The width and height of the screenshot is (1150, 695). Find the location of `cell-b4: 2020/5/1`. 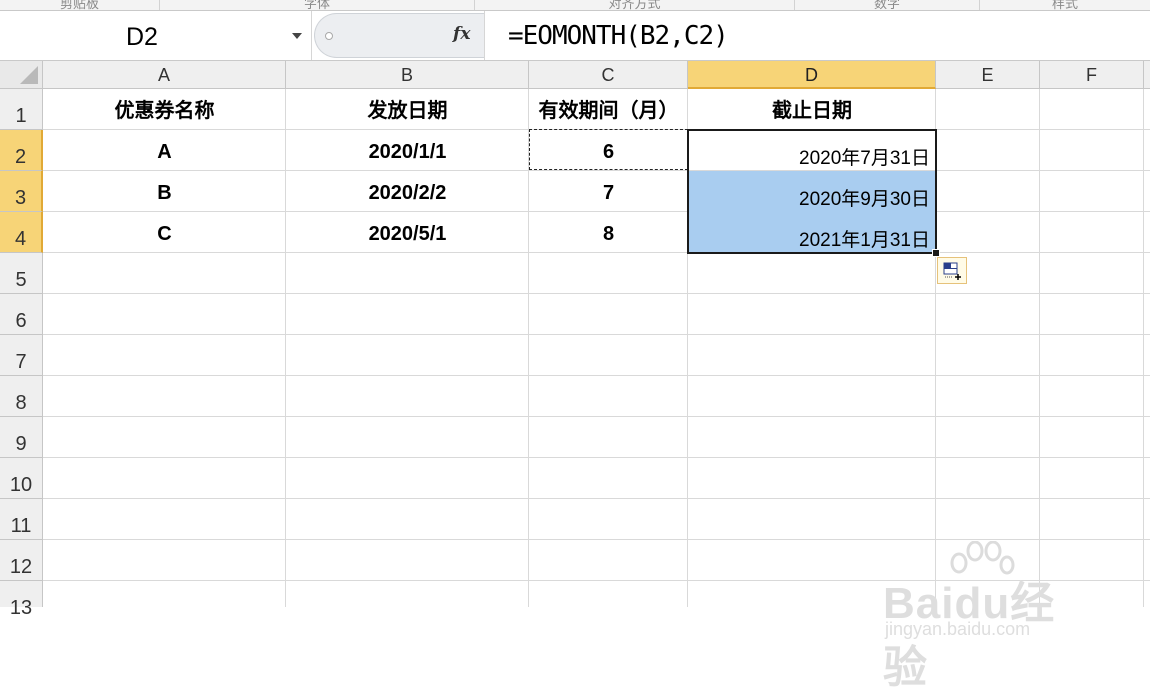

cell-b4: 2020/5/1 is located at coordinates (407, 232).